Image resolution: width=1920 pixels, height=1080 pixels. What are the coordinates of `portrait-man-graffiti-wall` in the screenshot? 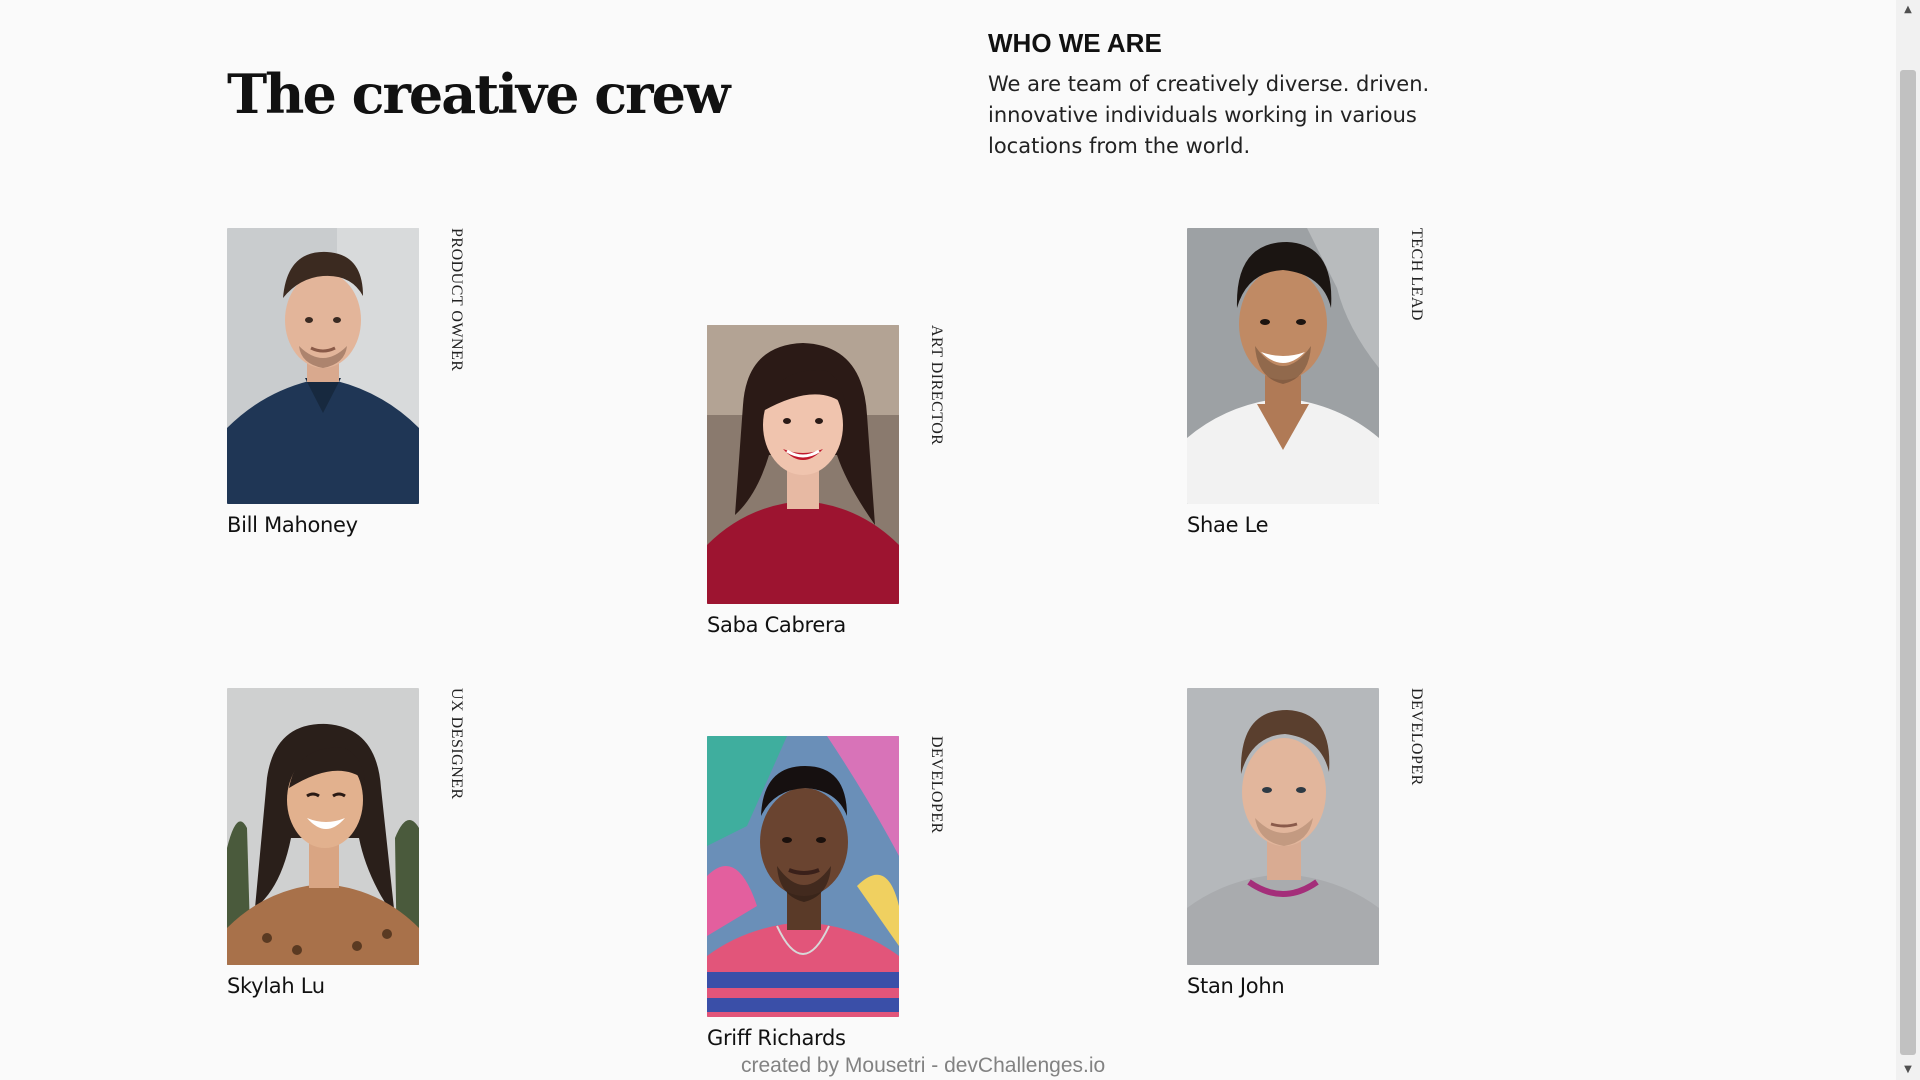 It's located at (803, 876).